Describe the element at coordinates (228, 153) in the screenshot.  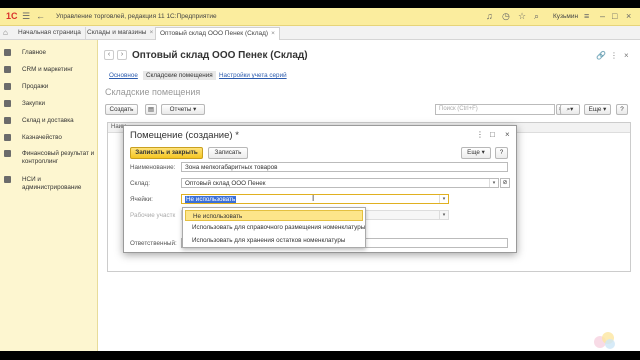
I see `save-button: Записать` at that location.